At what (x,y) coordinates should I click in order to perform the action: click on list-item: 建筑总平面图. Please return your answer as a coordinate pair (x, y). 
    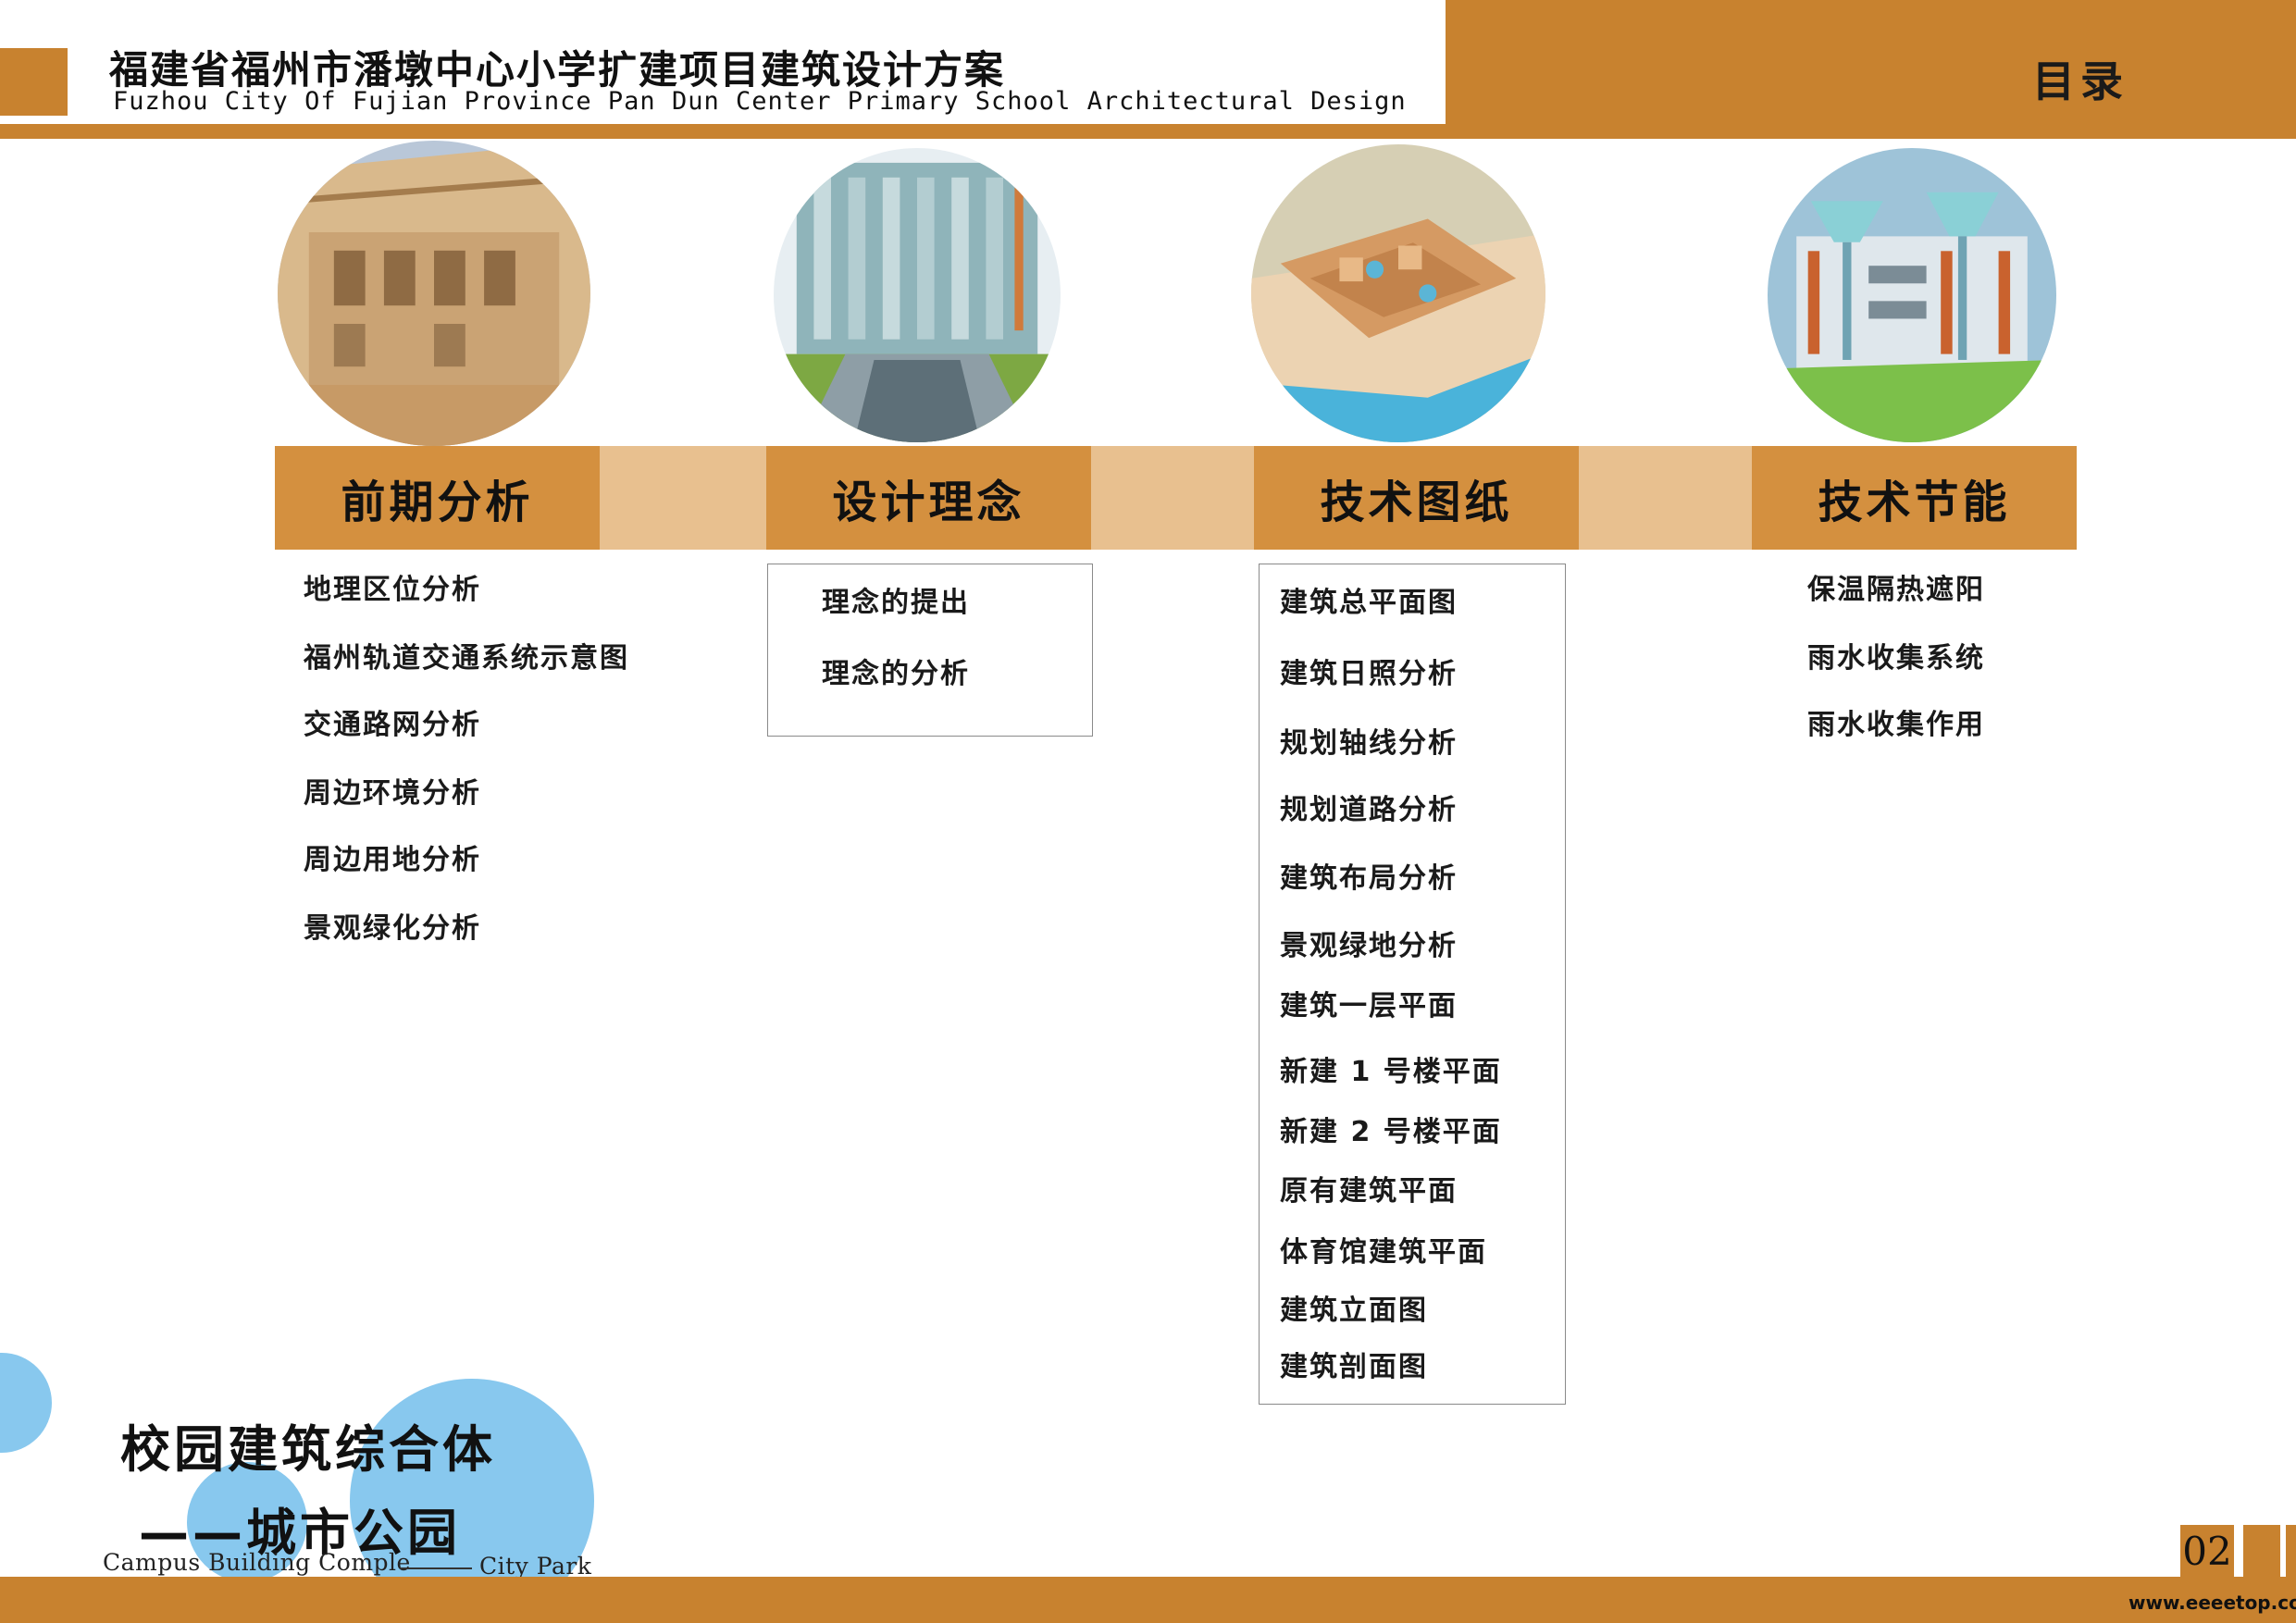
    Looking at the image, I should click on (1369, 603).